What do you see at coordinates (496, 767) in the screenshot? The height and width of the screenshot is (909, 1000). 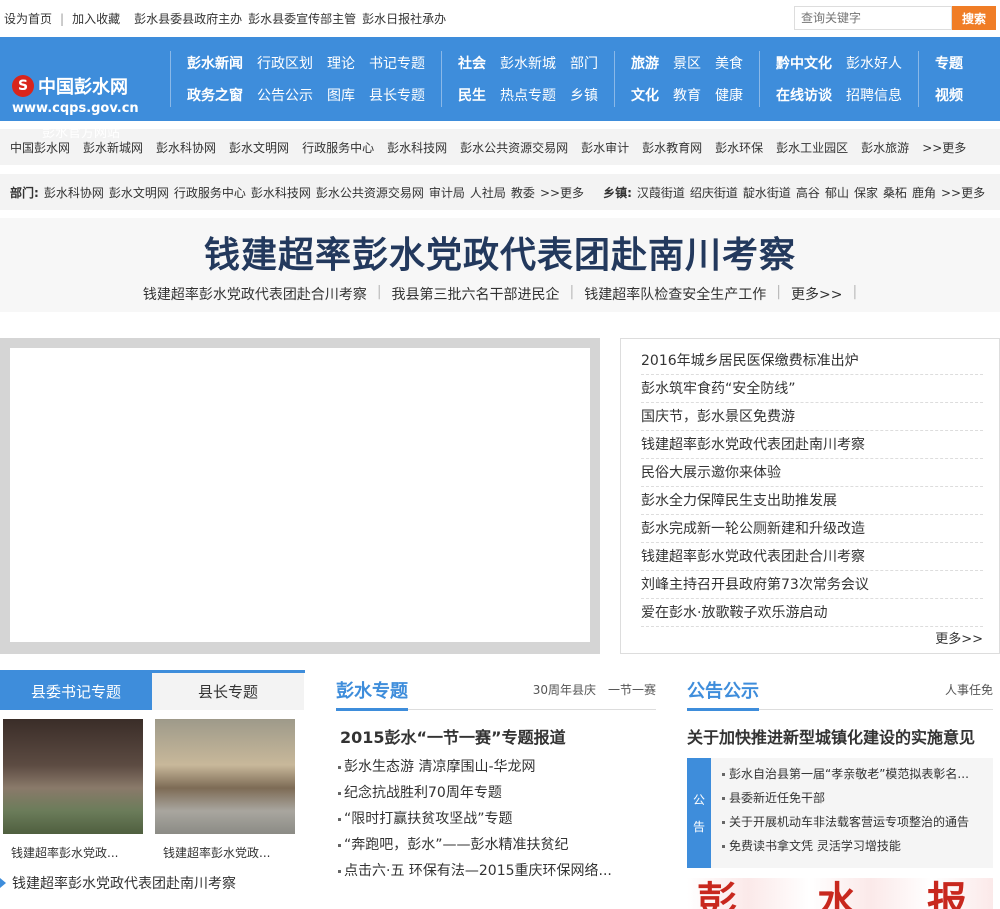 I see `topic-item: 彭水生态游 清凉摩围山-华龙网` at bounding box center [496, 767].